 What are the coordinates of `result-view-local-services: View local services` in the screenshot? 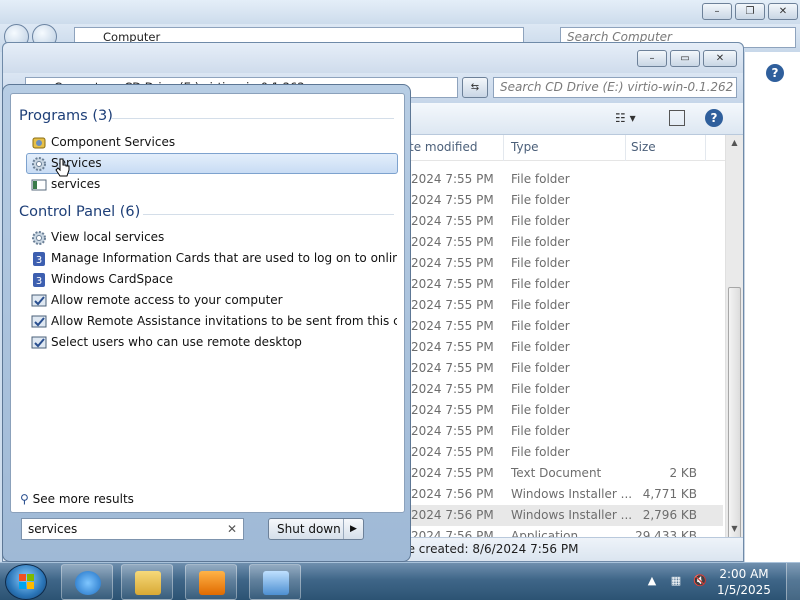 It's located at (212, 237).